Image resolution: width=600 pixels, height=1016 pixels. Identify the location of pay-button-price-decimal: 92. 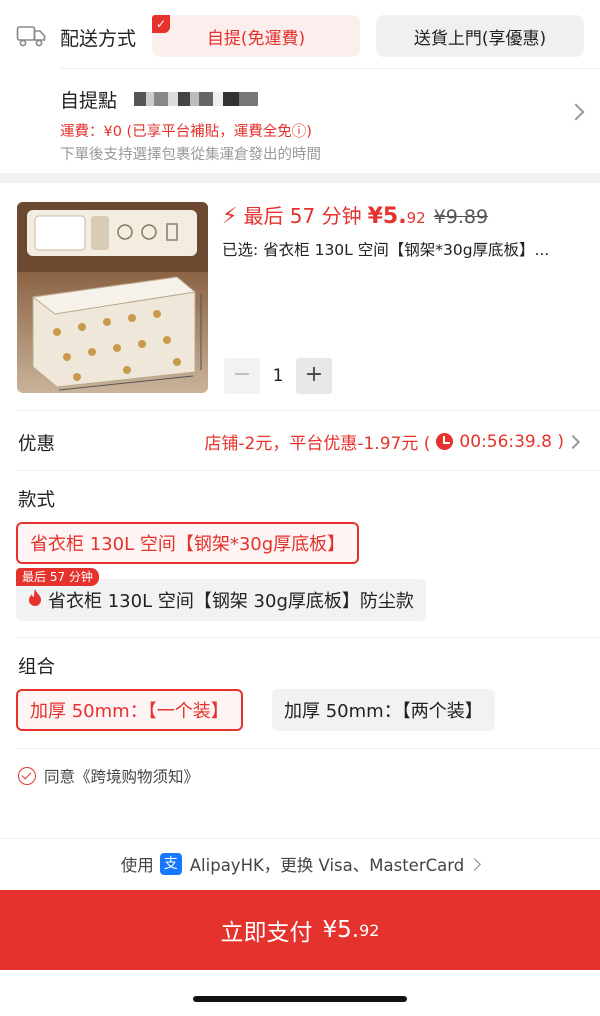
(369, 930).